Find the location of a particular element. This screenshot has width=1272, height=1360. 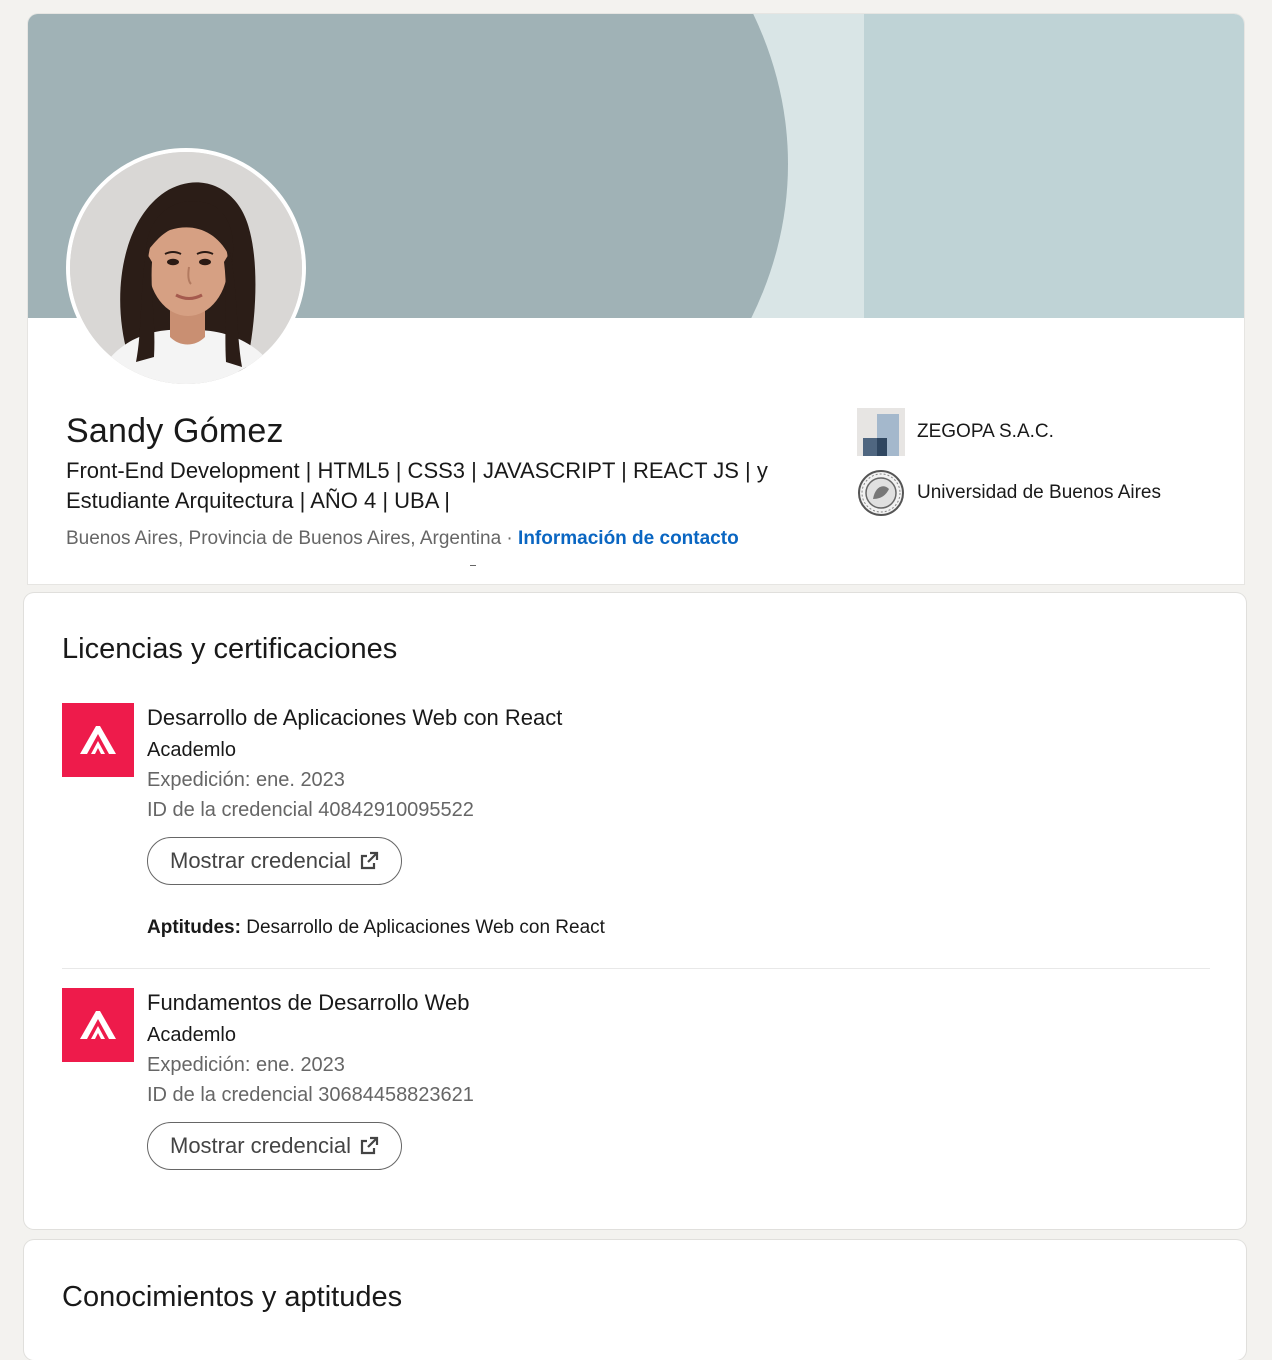

decorative-dash is located at coordinates (473, 565).